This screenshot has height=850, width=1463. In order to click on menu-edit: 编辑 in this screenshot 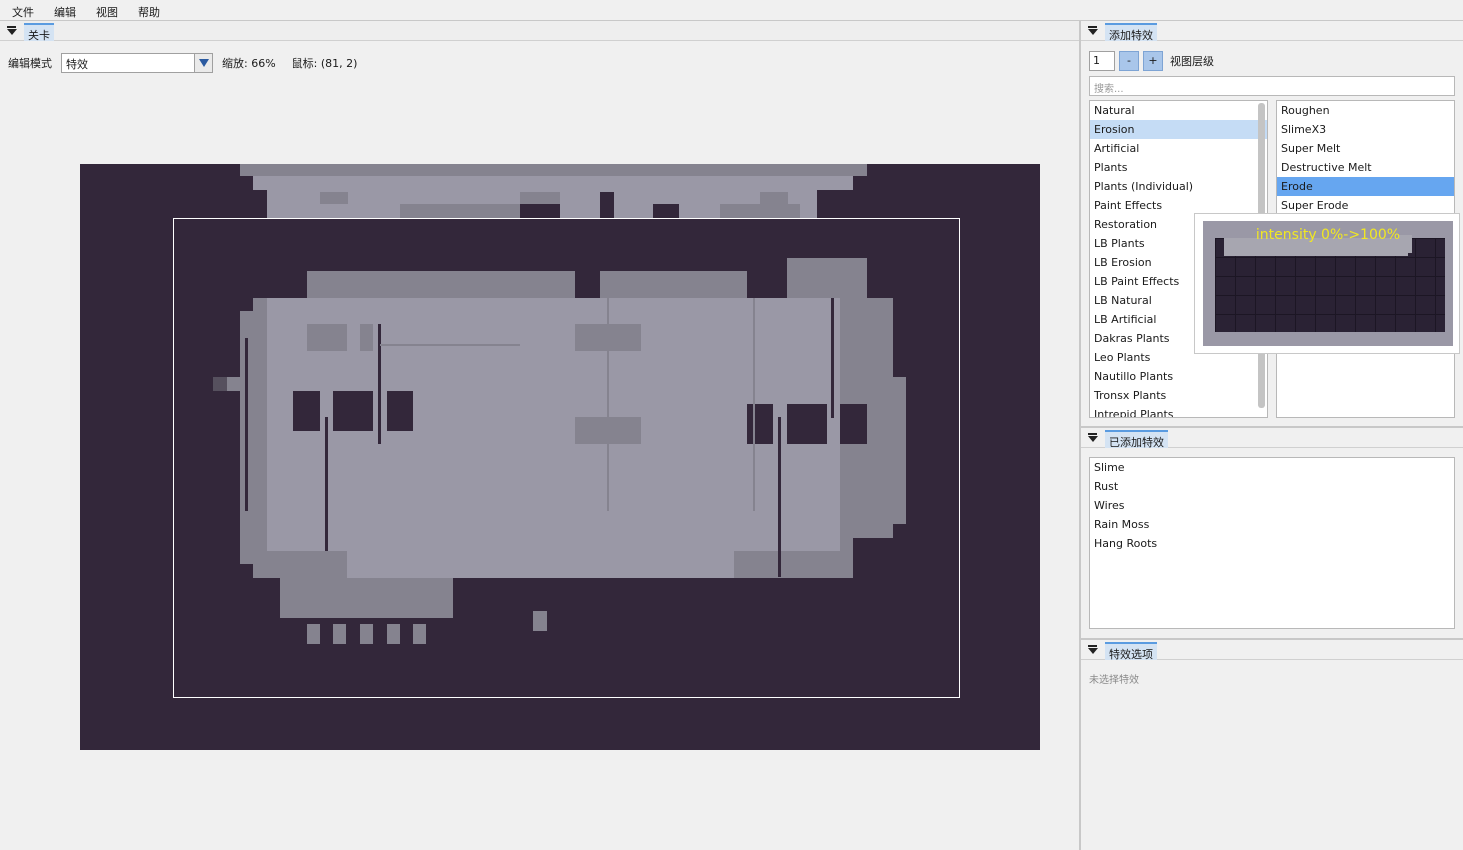, I will do `click(63, 10)`.